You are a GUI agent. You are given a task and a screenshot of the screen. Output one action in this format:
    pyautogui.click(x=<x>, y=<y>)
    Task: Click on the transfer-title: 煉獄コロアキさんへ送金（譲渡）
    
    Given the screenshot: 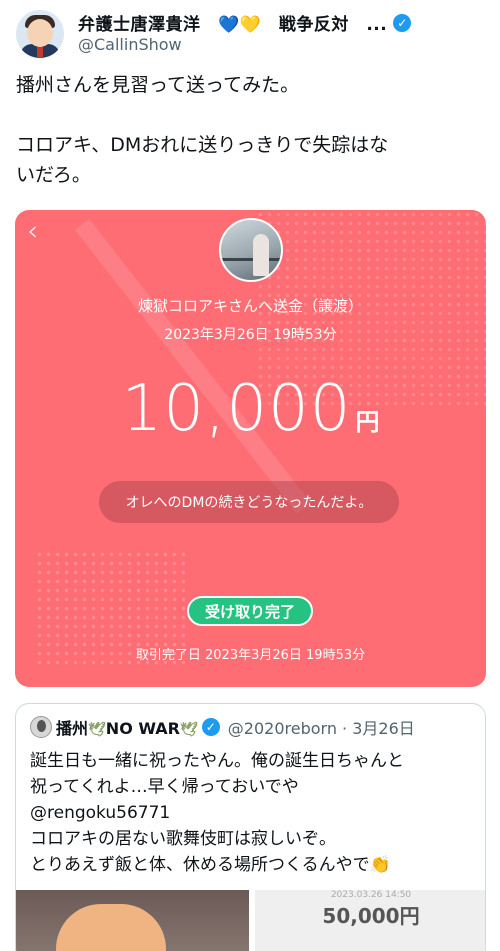 What is the action you would take?
    pyautogui.click(x=250, y=306)
    